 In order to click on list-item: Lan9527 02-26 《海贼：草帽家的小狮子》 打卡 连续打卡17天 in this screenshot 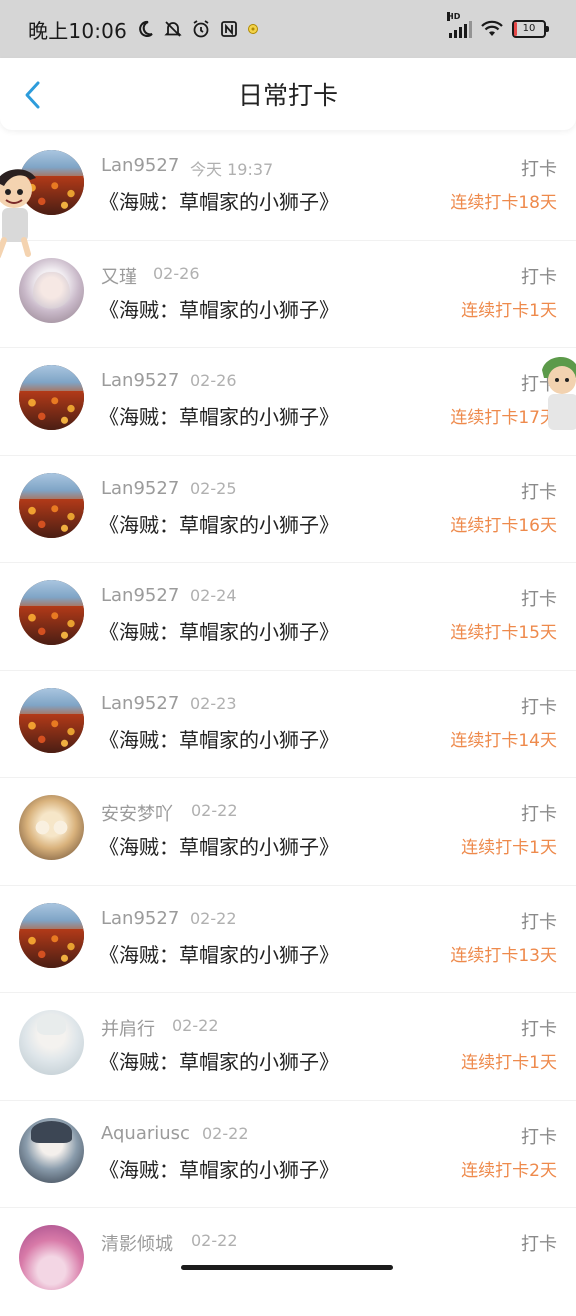, I will do `click(288, 402)`.